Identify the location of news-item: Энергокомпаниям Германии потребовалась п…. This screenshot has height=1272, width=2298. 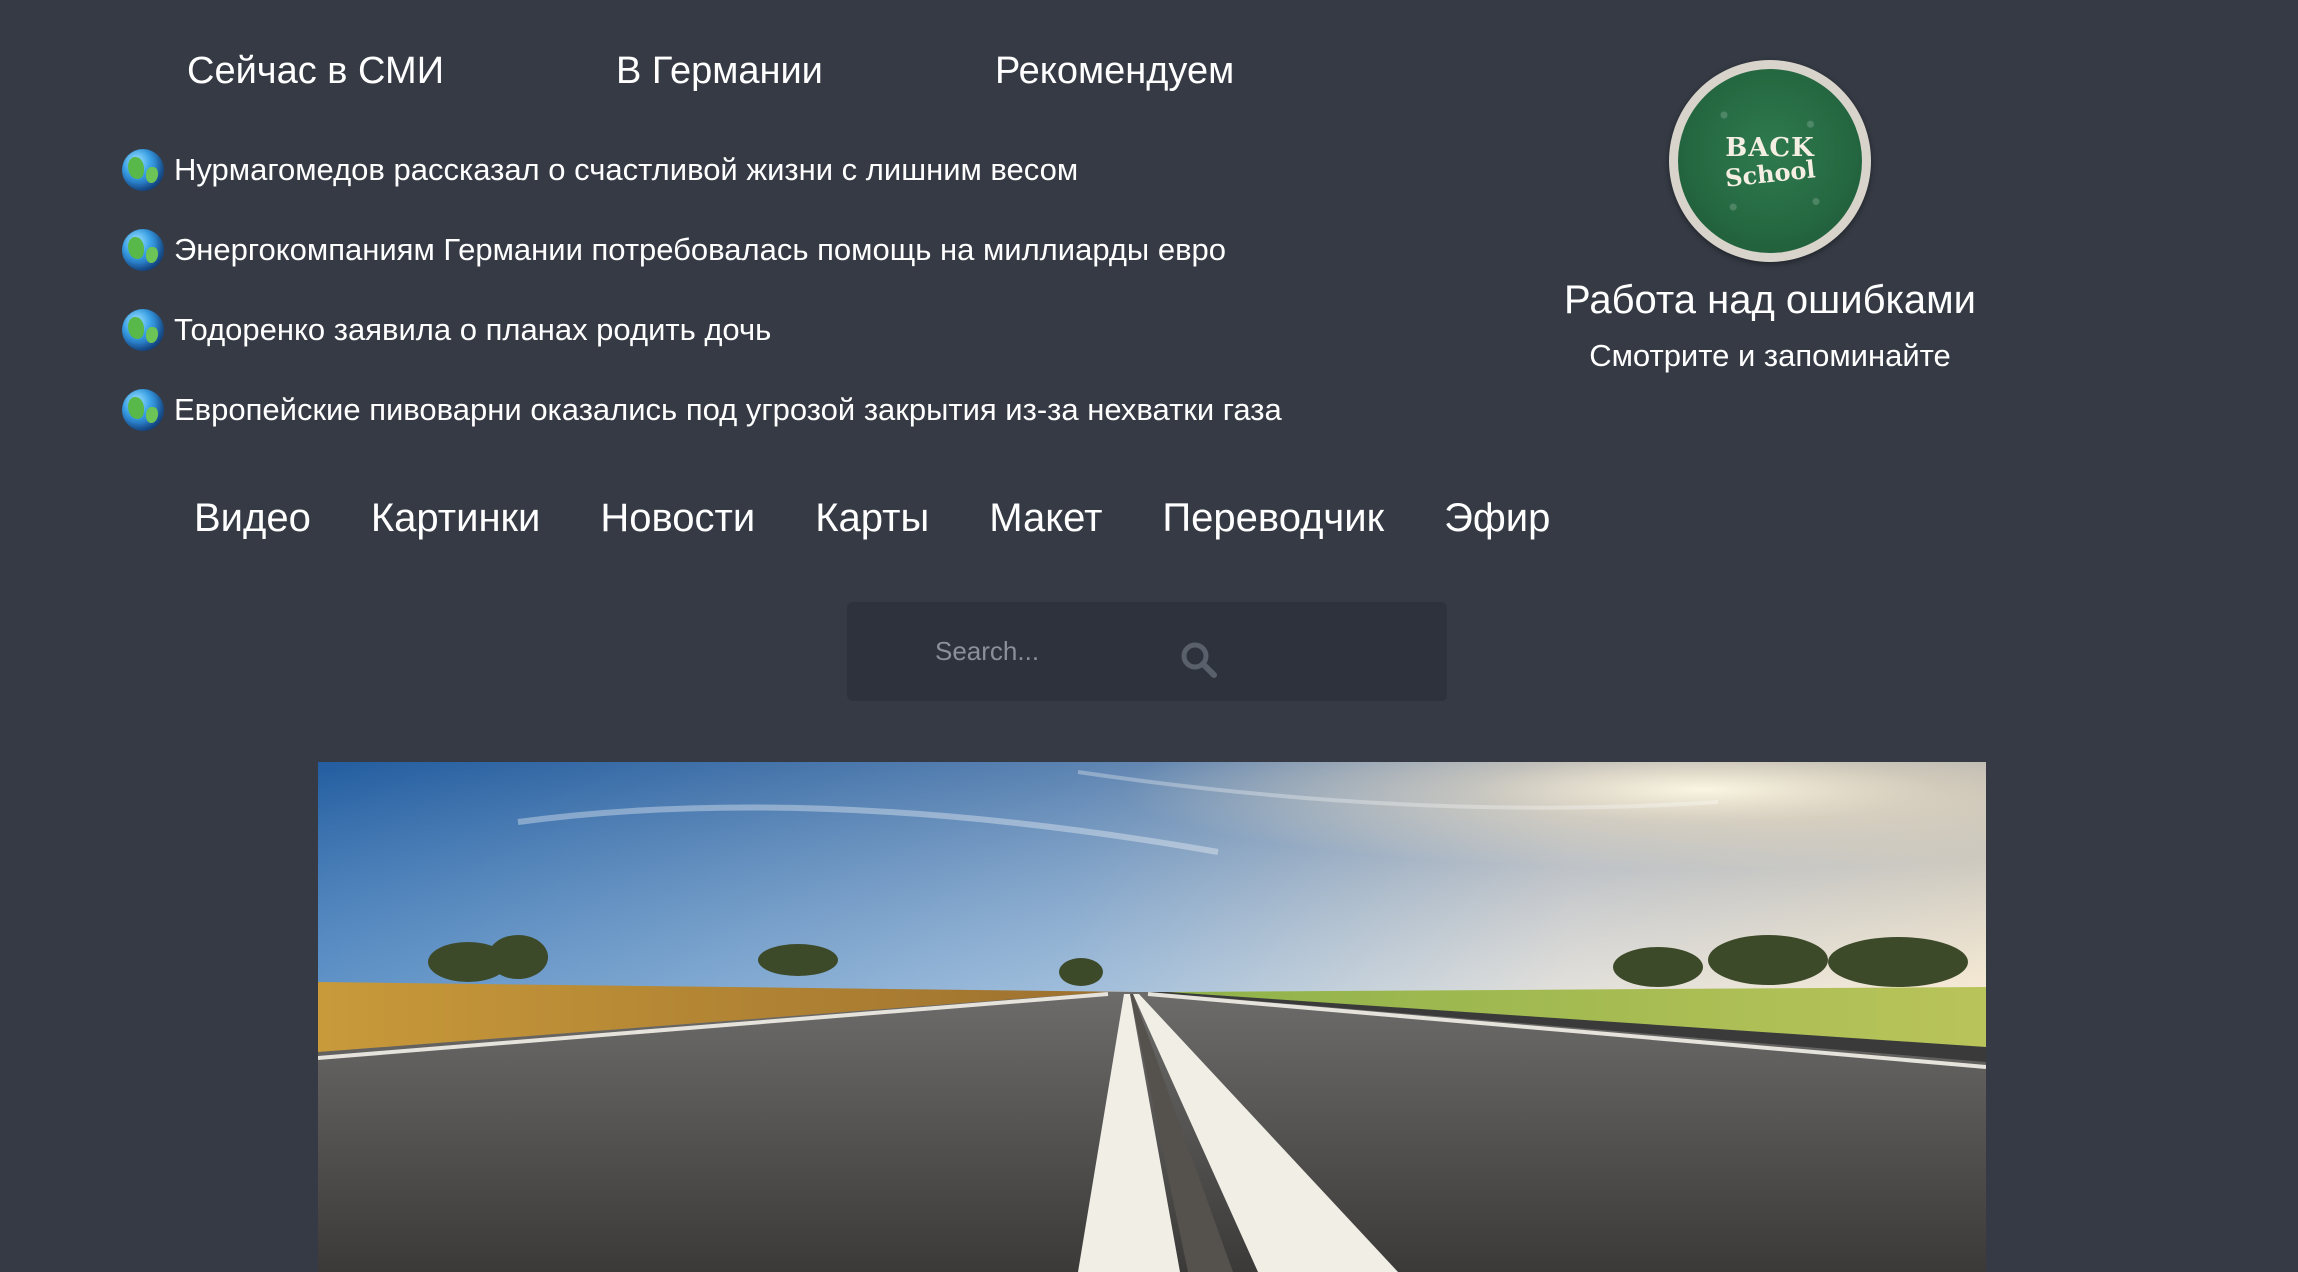
(832, 250).